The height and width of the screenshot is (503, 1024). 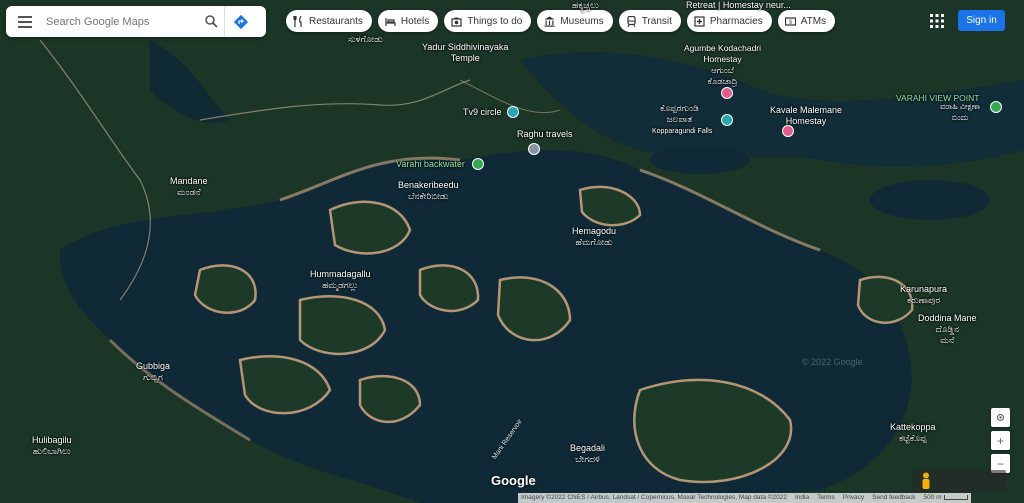 What do you see at coordinates (430, 164) in the screenshot?
I see `place-label-varahi-backwater: Varahi backwater` at bounding box center [430, 164].